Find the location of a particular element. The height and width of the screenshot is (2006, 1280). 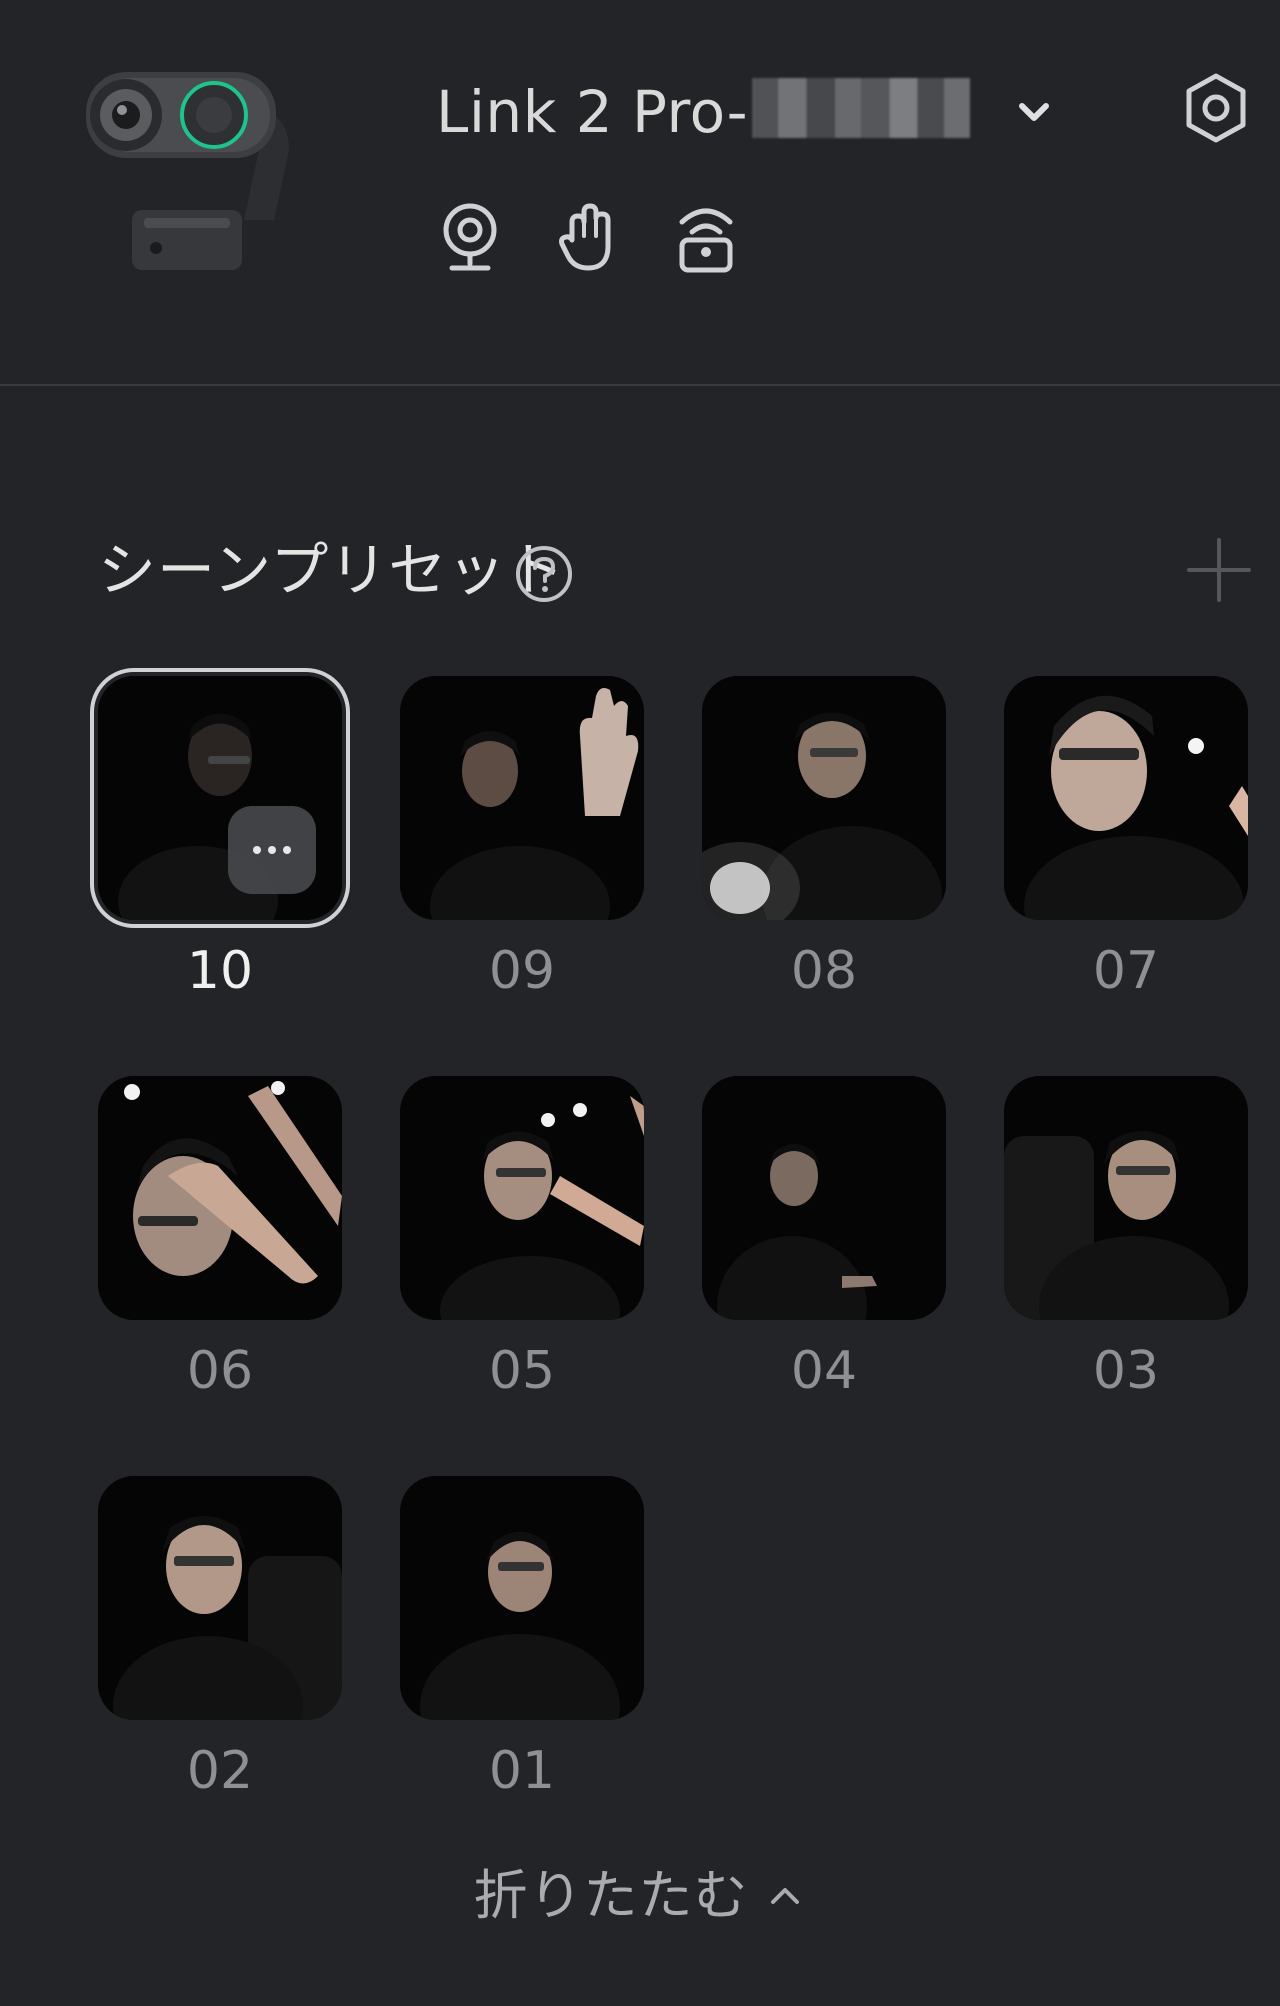

preset-label: 02 is located at coordinates (220, 1771).